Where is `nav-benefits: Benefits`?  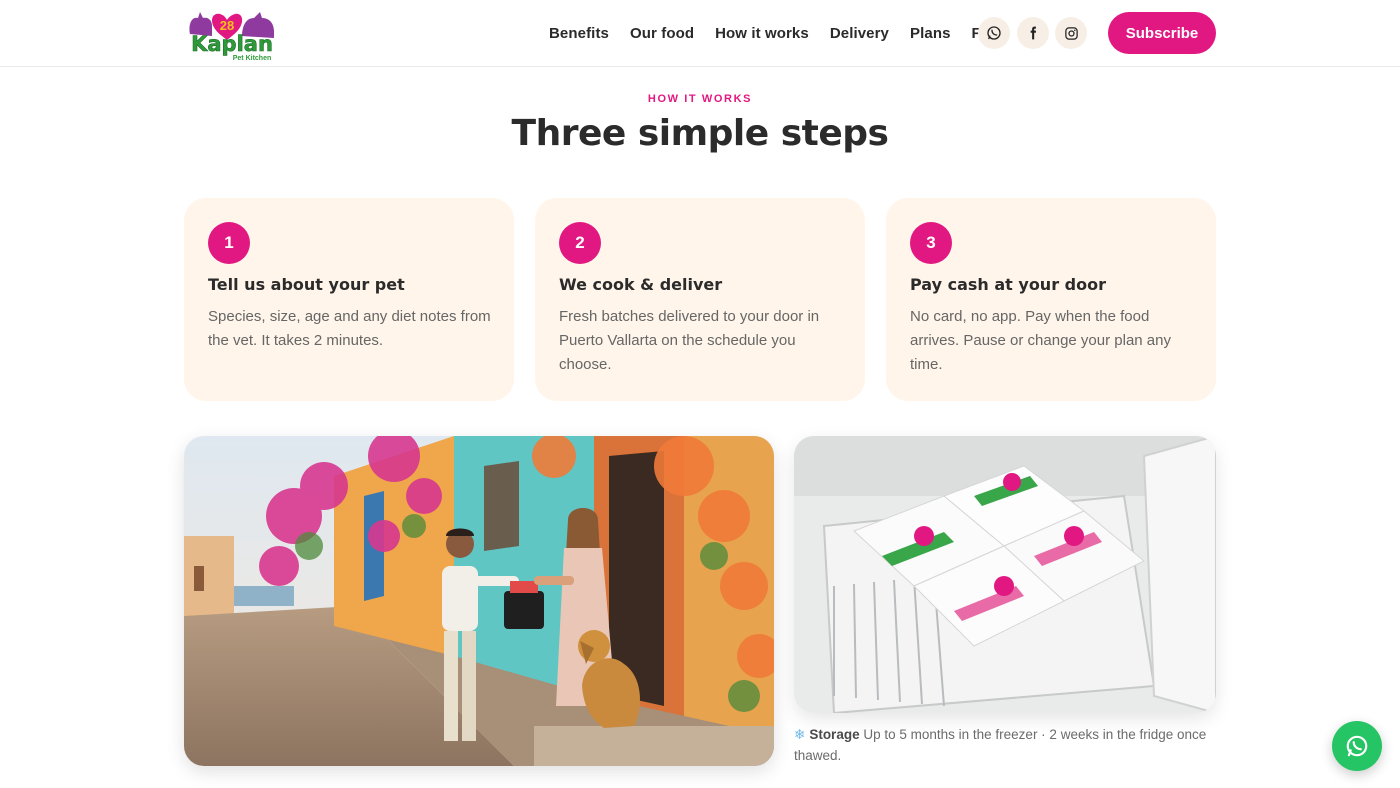
nav-benefits: Benefits is located at coordinates (579, 33).